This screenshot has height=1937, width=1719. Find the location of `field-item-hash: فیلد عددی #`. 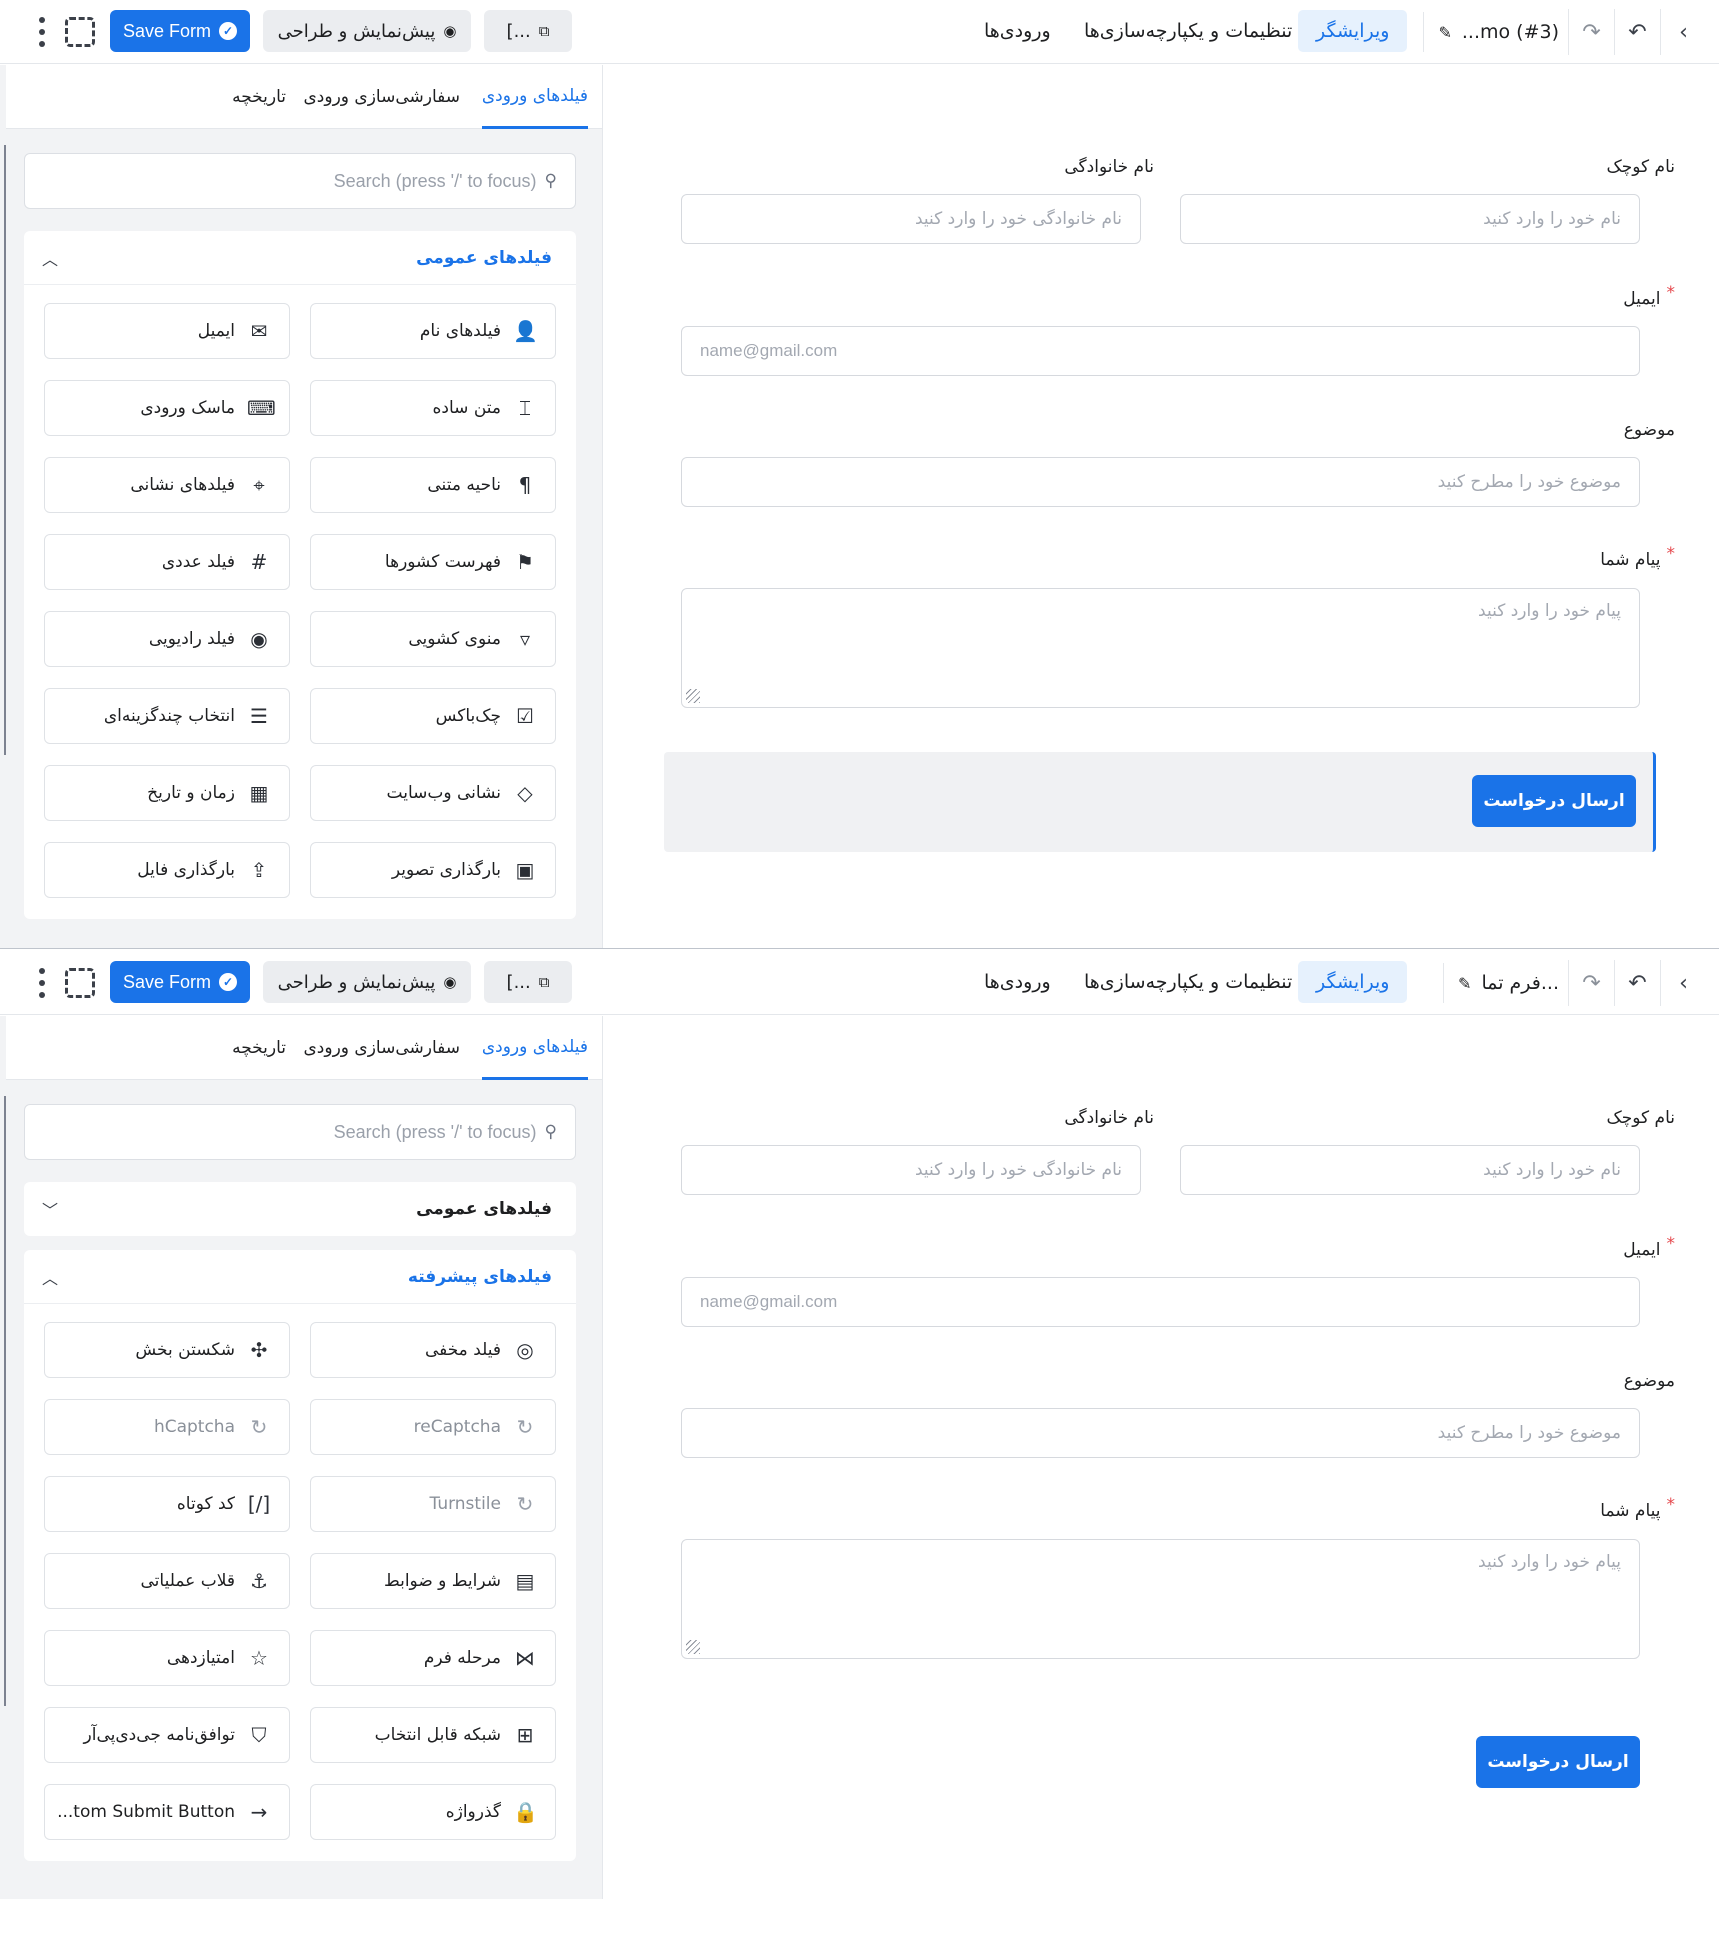

field-item-hash: فیلد عددی # is located at coordinates (167, 562).